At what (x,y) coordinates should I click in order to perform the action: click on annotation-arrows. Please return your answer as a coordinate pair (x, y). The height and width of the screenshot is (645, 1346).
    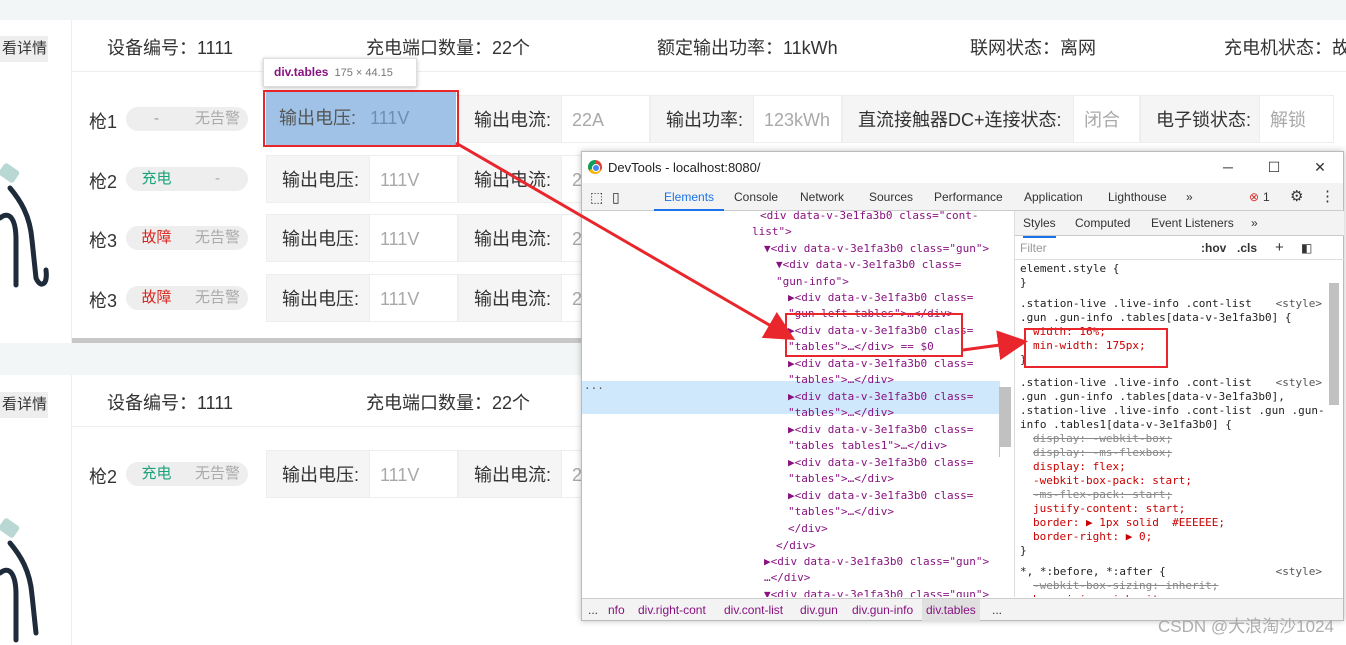
    Looking at the image, I should click on (741, 251).